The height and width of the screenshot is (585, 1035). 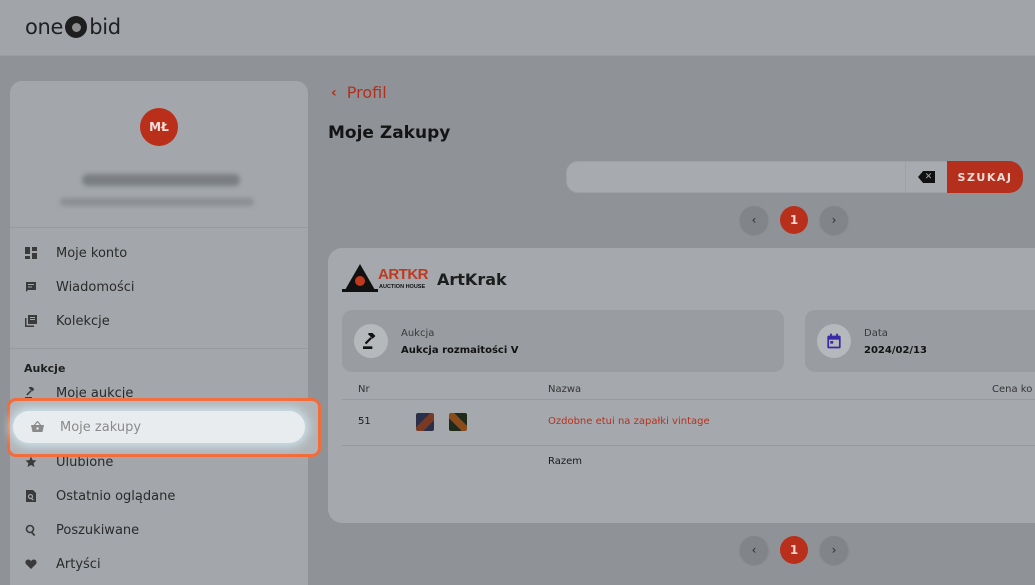 What do you see at coordinates (95, 287) in the screenshot?
I see `sidebar-item-label: Wiadomości` at bounding box center [95, 287].